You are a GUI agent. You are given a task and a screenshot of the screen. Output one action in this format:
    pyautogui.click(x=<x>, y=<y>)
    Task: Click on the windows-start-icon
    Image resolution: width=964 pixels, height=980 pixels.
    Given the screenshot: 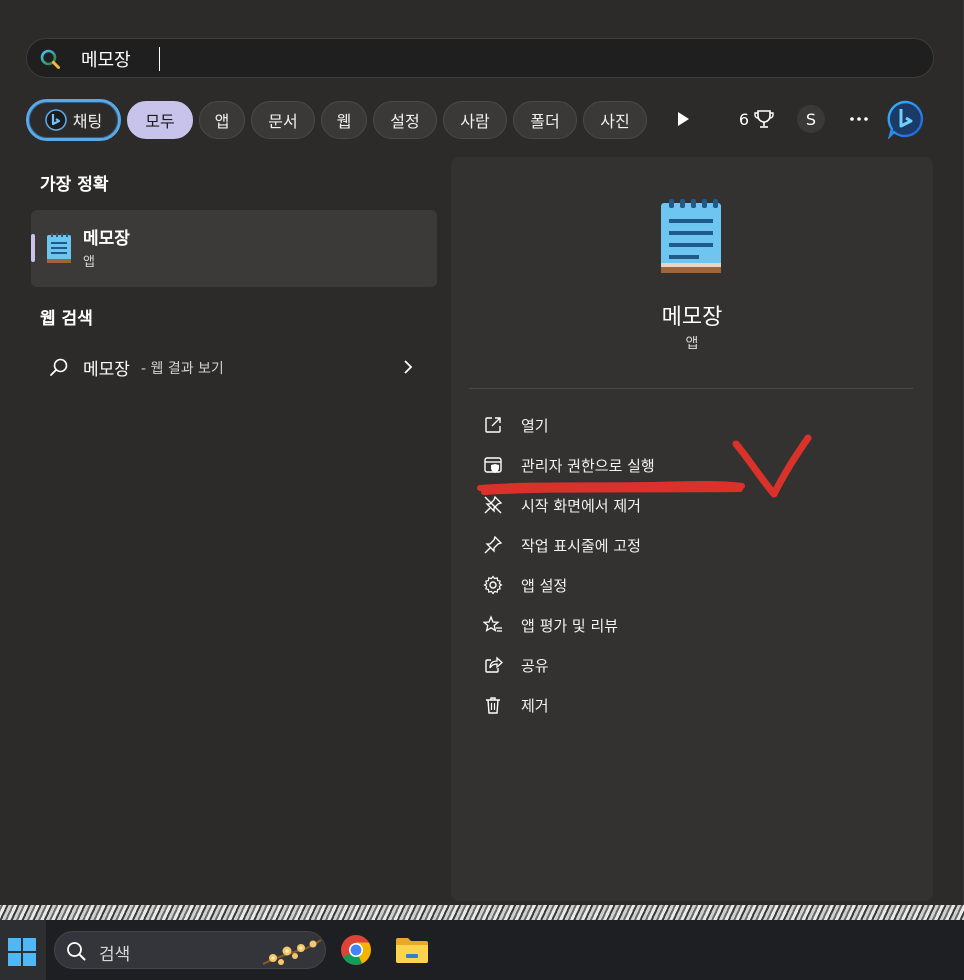 What is the action you would take?
    pyautogui.click(x=22, y=952)
    